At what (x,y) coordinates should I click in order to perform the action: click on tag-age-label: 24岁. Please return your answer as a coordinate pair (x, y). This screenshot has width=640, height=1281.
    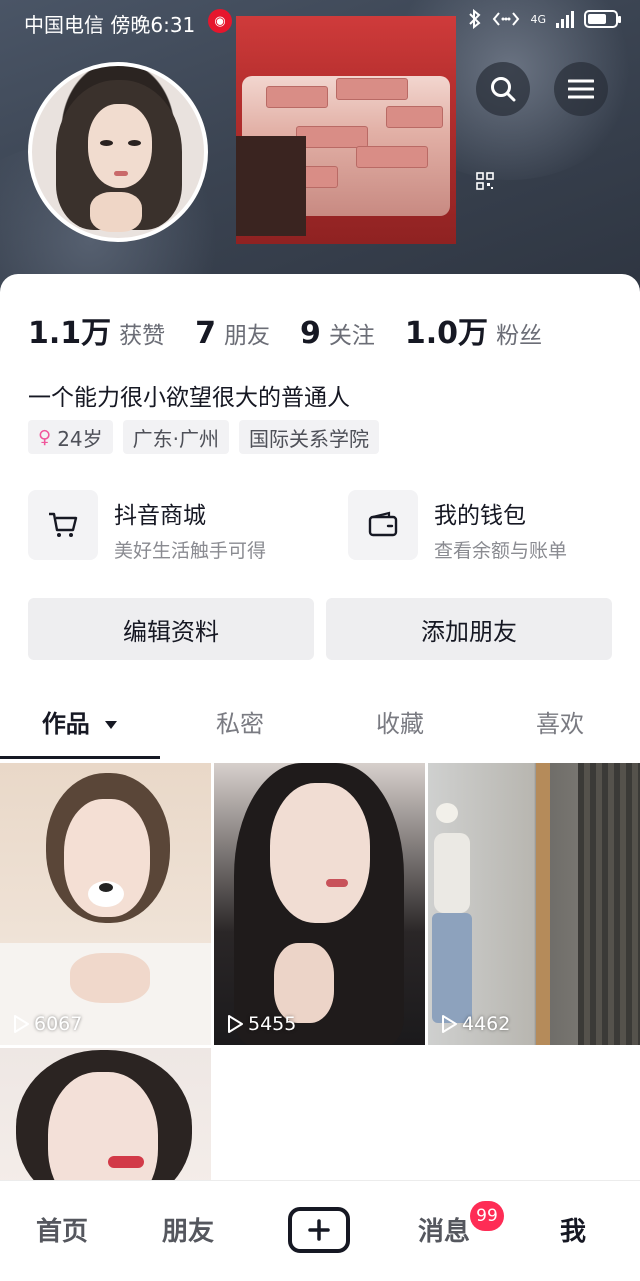
    Looking at the image, I should click on (80, 438).